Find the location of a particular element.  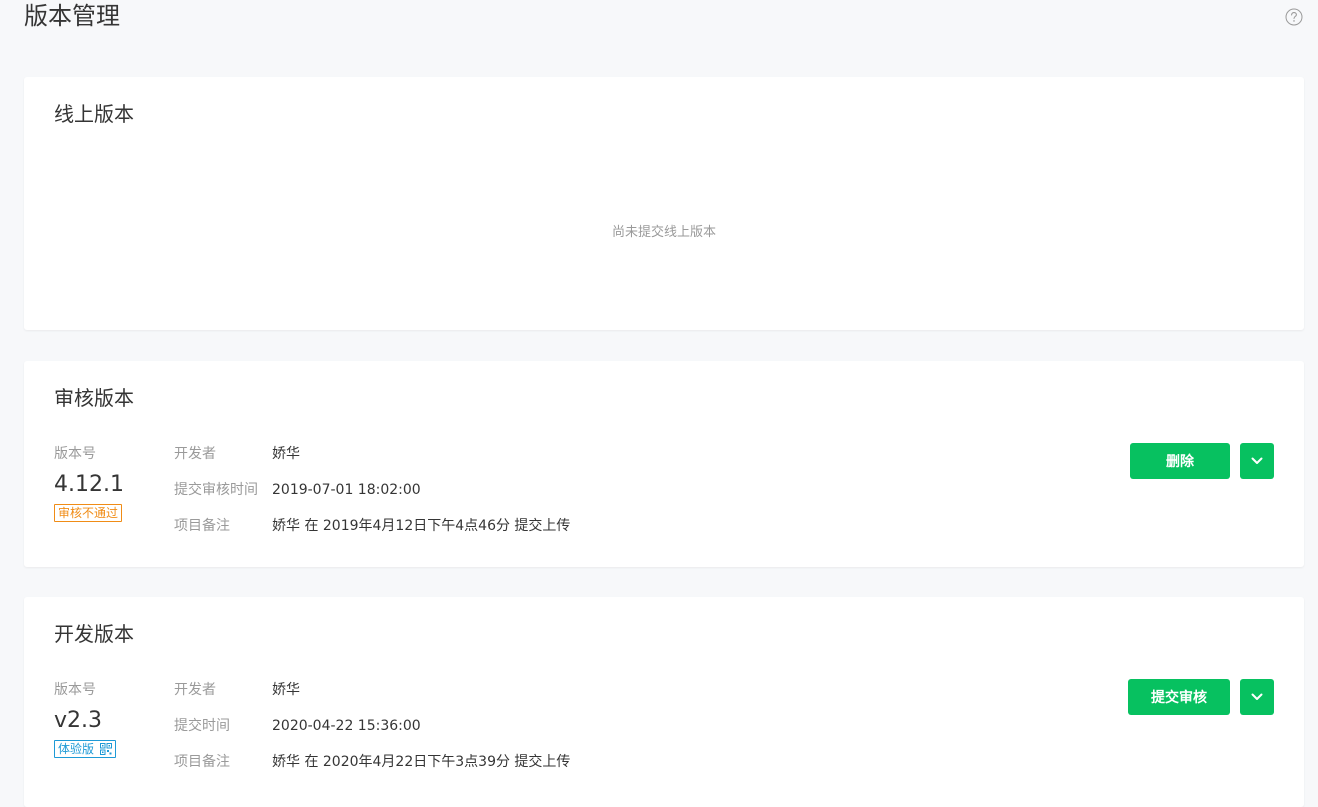

info-key: 提交时间 is located at coordinates (202, 726).